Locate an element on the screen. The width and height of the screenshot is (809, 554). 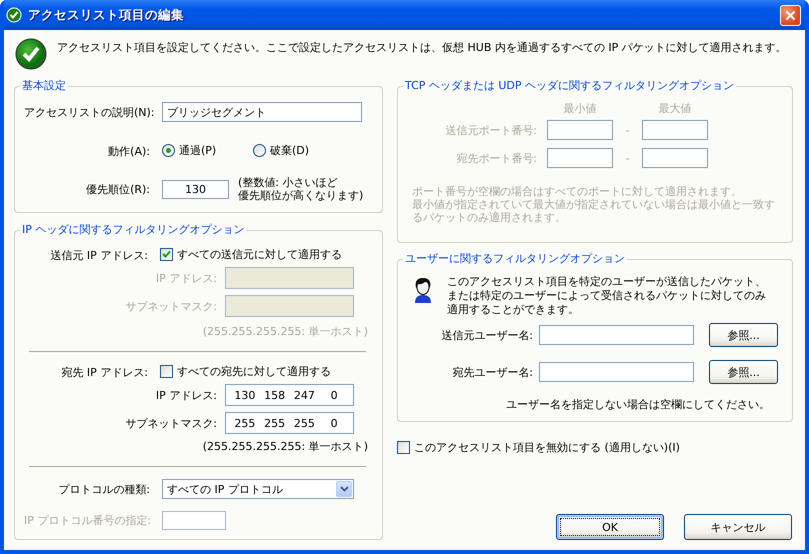
disable-checkbox: このアクセスリスト項目を無効にする (適用しない)(I) is located at coordinates (538, 447).